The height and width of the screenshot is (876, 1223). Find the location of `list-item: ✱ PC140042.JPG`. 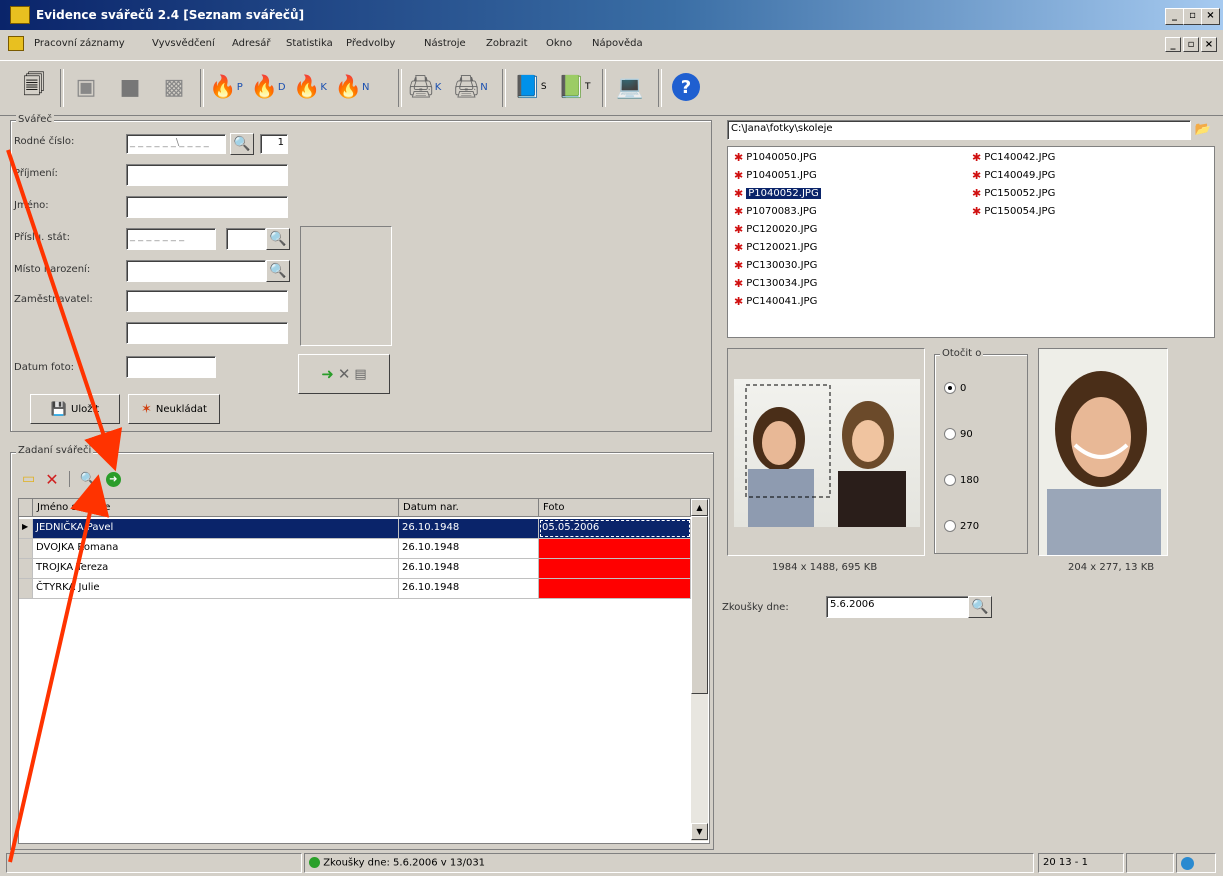

list-item: ✱ PC140042.JPG is located at coordinates (1013, 157).